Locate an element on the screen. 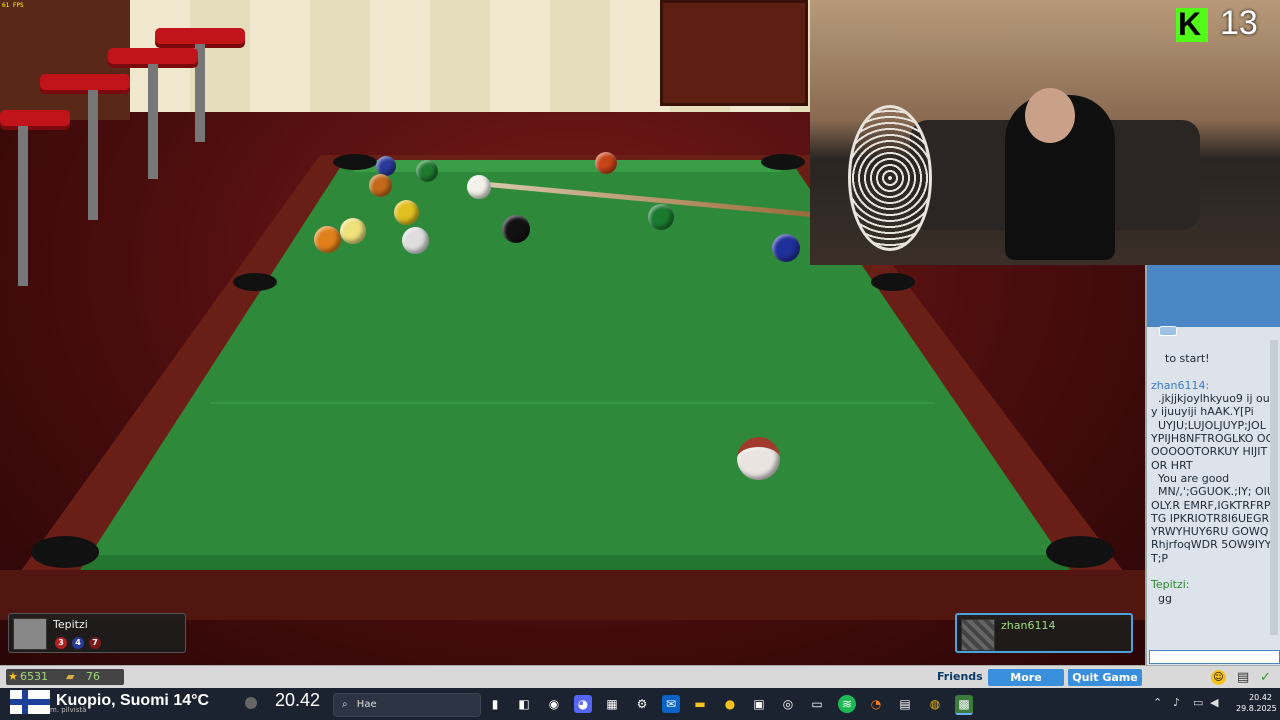 Image resolution: width=1280 pixels, height=720 pixels. discord-icon: ◕ is located at coordinates (583, 704).